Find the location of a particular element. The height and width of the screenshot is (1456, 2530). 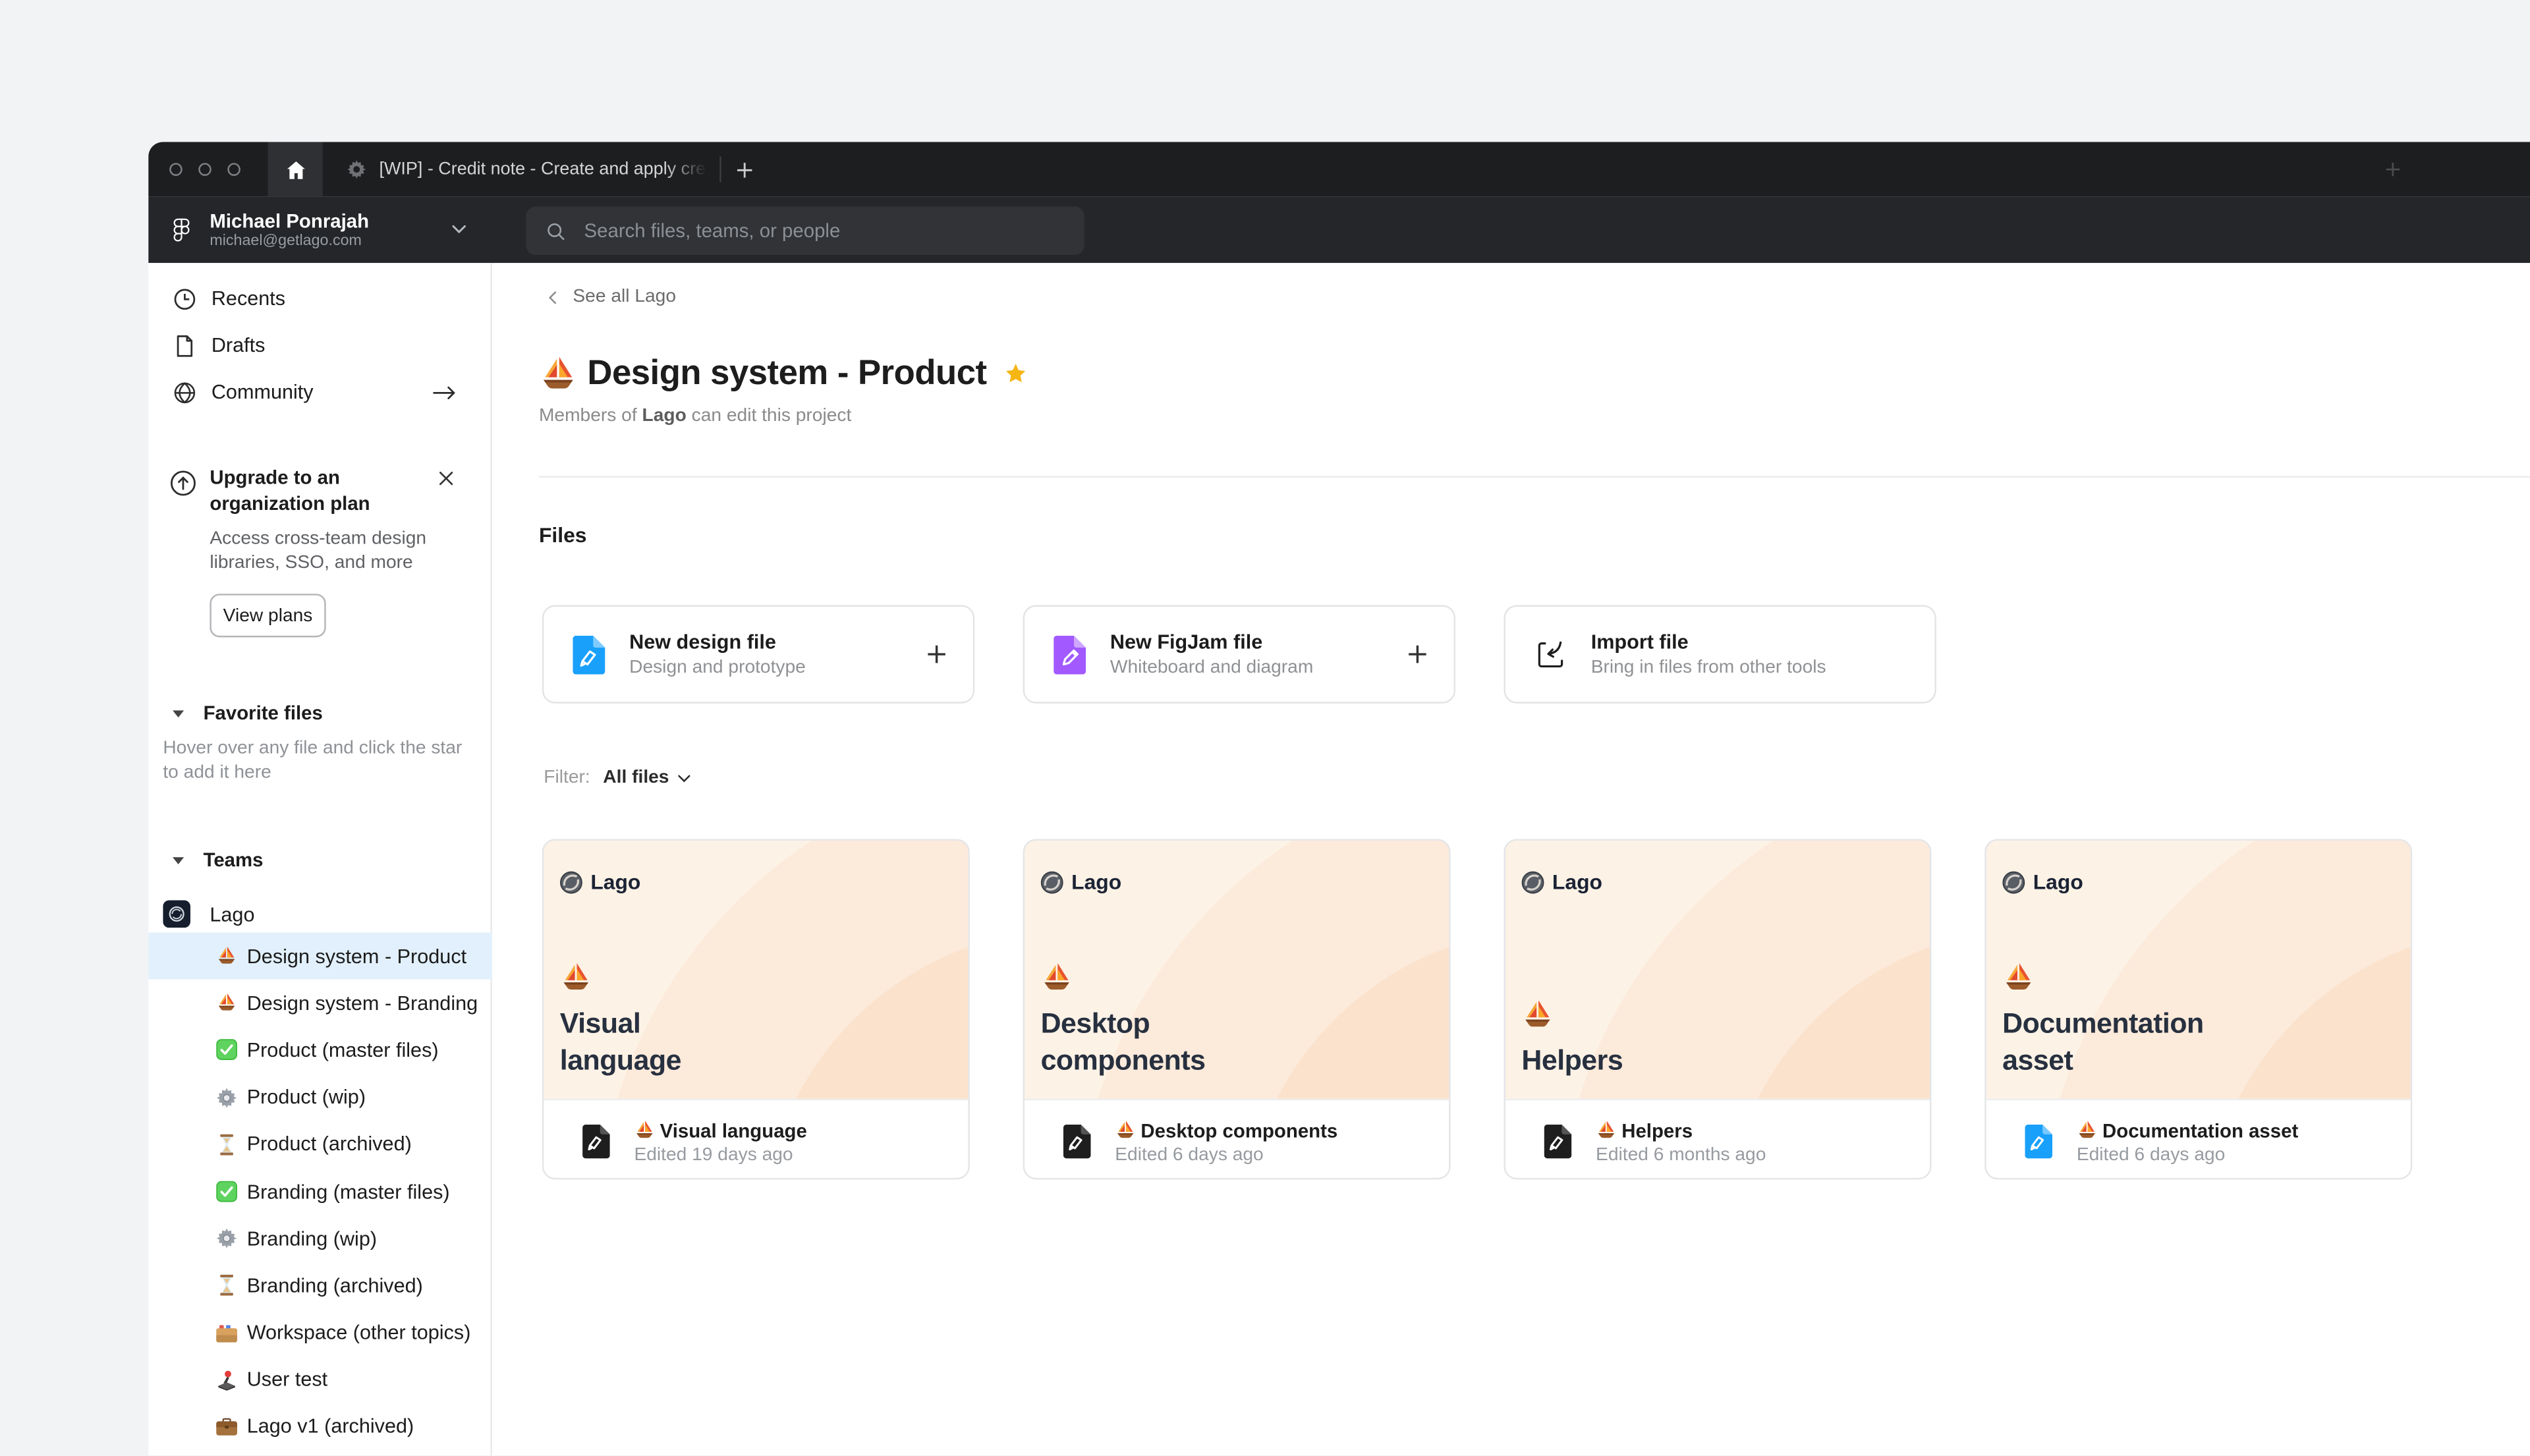

file-card-footer: Visual language Edited 19 days ago is located at coordinates (756, 1138).